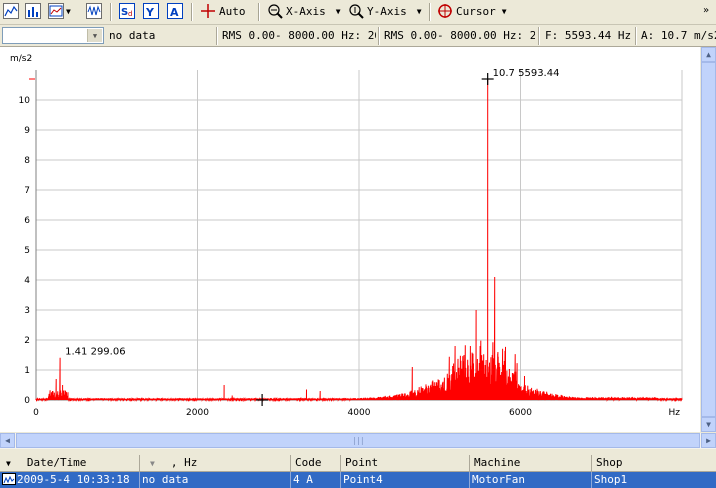 This screenshot has width=716, height=488. What do you see at coordinates (531, 480) in the screenshot?
I see `row-cell-machine: MotorFan` at bounding box center [531, 480].